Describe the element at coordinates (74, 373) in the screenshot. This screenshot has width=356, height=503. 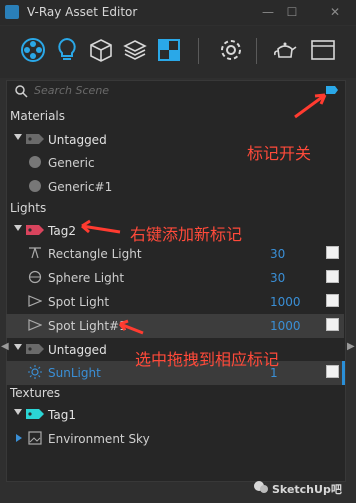
I see `item-label: SunLight` at that location.